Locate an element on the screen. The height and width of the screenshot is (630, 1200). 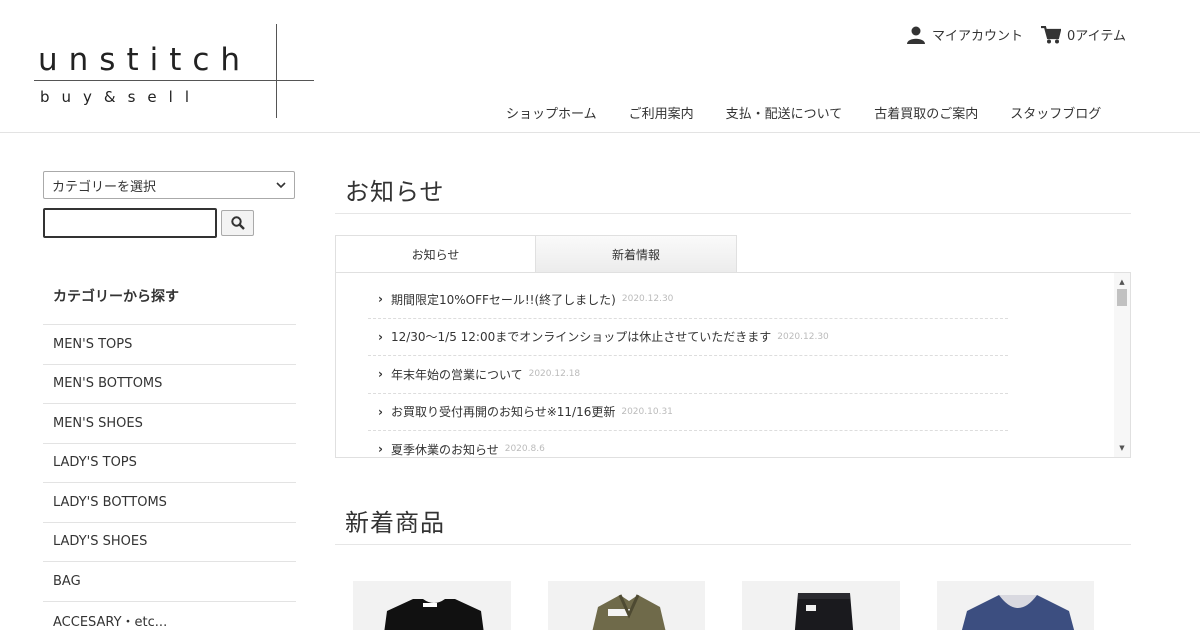
nav-buying: 古着買取のご案内 is located at coordinates (926, 112).